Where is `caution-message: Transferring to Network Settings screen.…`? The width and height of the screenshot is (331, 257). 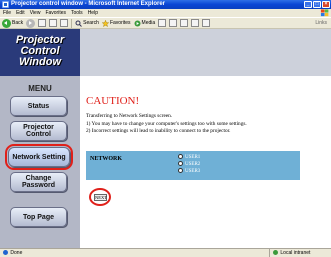 caution-message: Transferring to Network Settings screen.… is located at coordinates (166, 124).